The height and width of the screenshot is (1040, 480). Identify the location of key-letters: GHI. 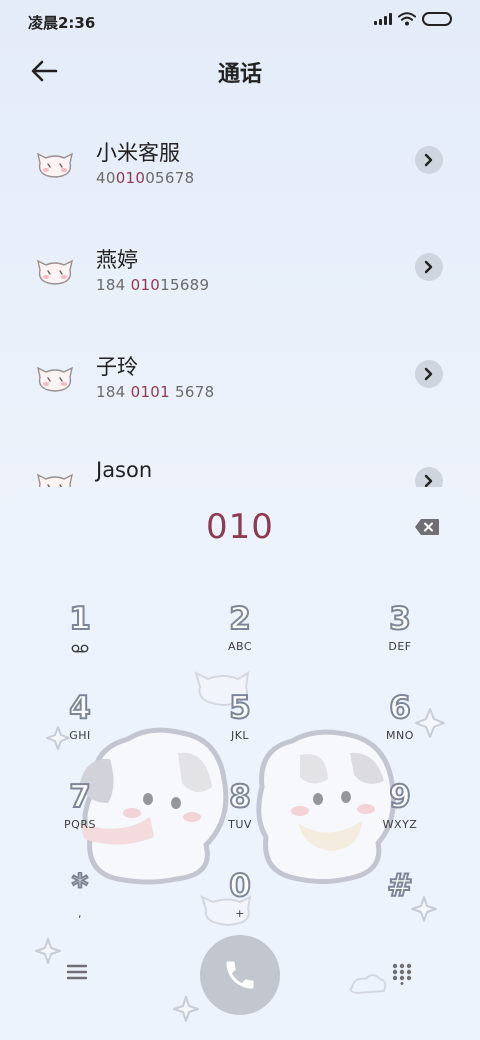
(80, 735).